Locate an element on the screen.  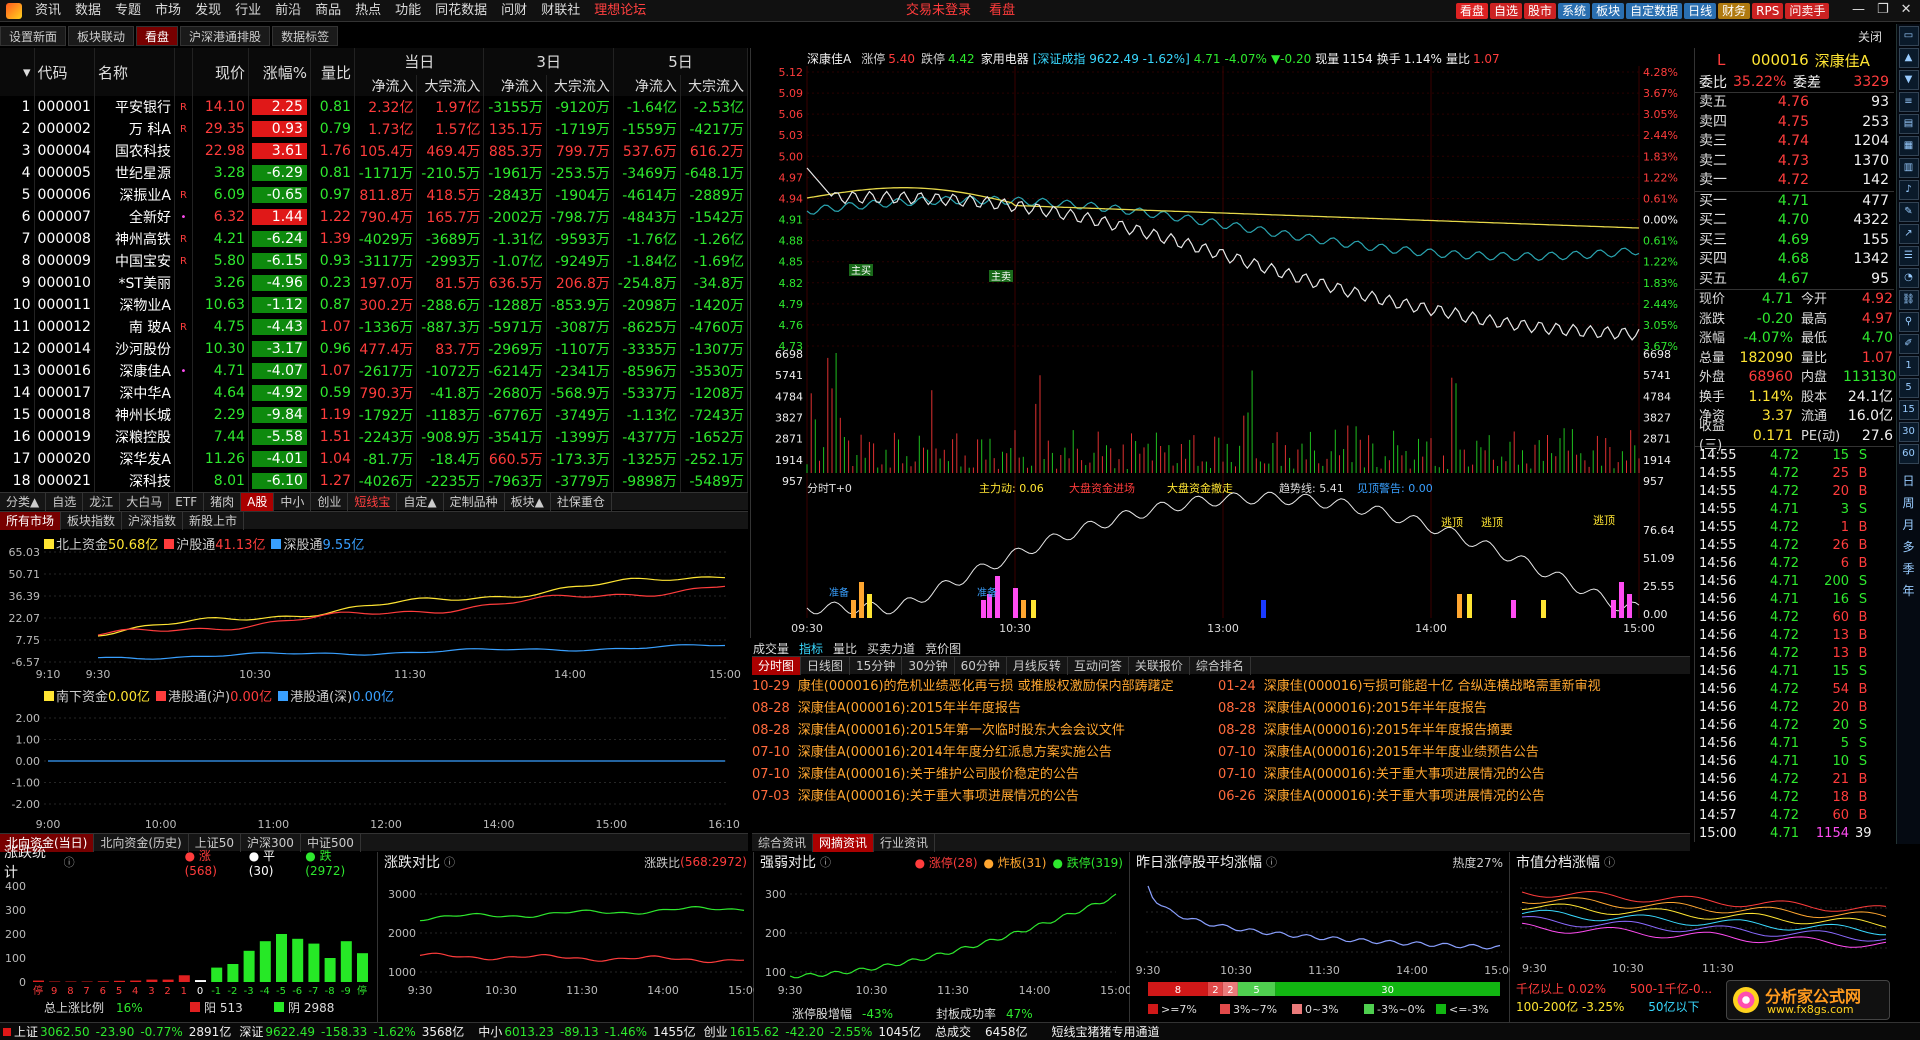
category-tab: 分类▲ is located at coordinates (23, 501).